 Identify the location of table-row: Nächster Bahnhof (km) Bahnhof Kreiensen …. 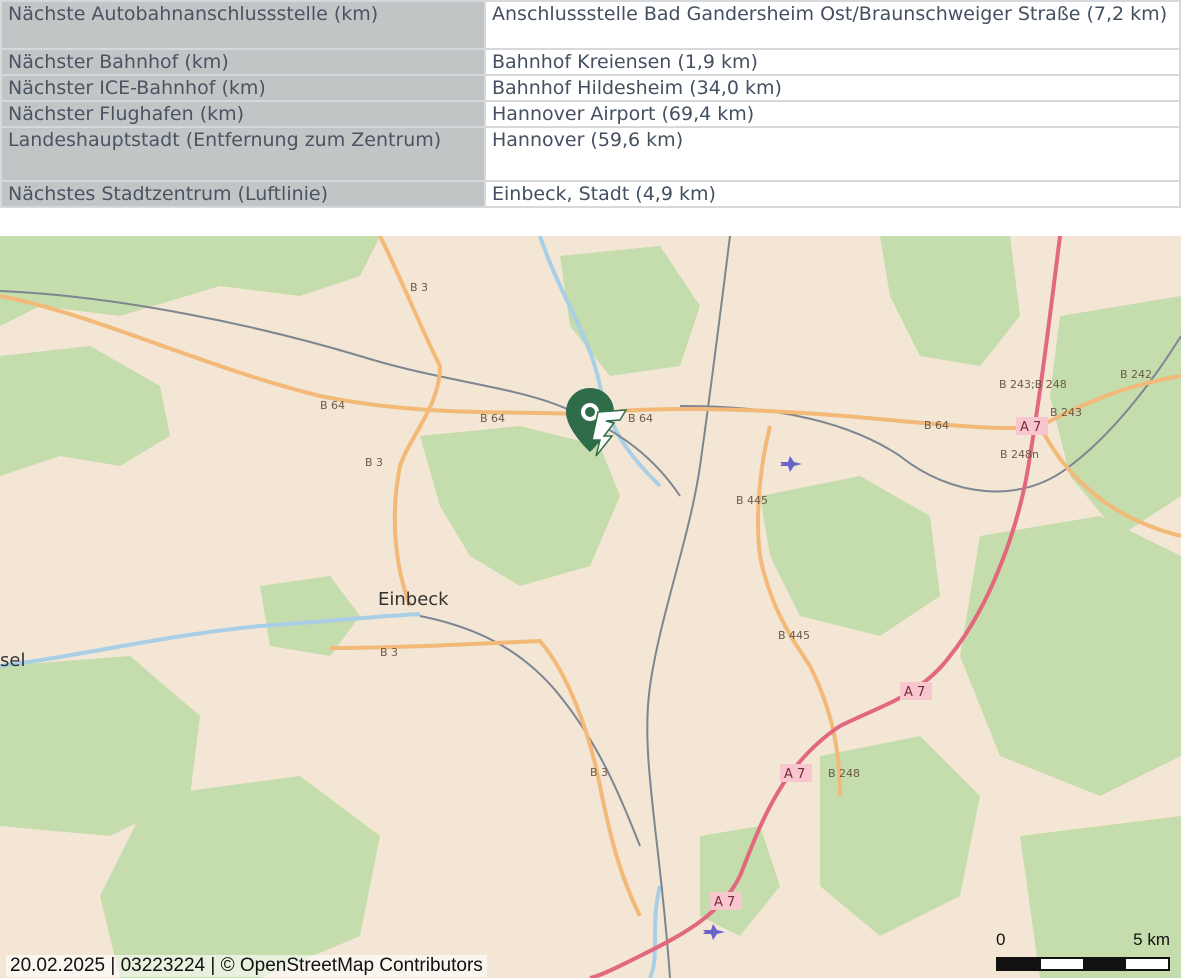
(590, 62).